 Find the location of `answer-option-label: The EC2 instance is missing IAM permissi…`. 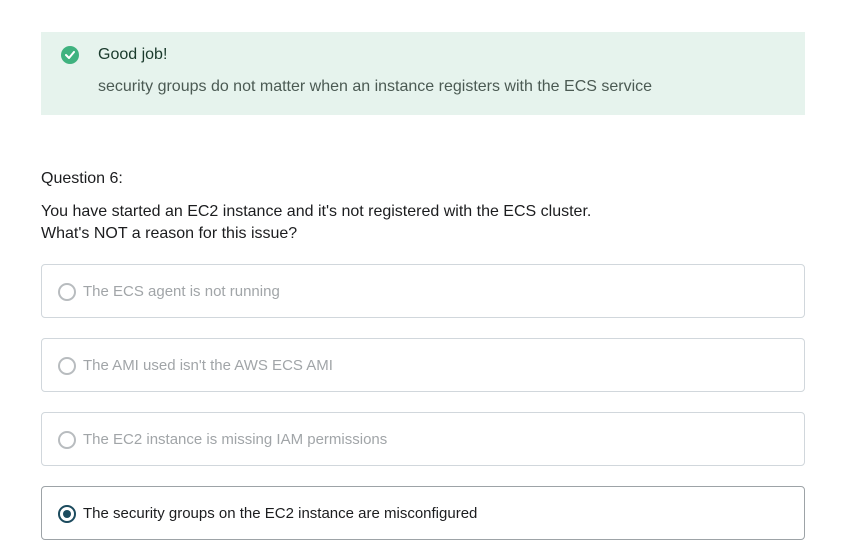

answer-option-label: The EC2 instance is missing IAM permissi… is located at coordinates (235, 439).